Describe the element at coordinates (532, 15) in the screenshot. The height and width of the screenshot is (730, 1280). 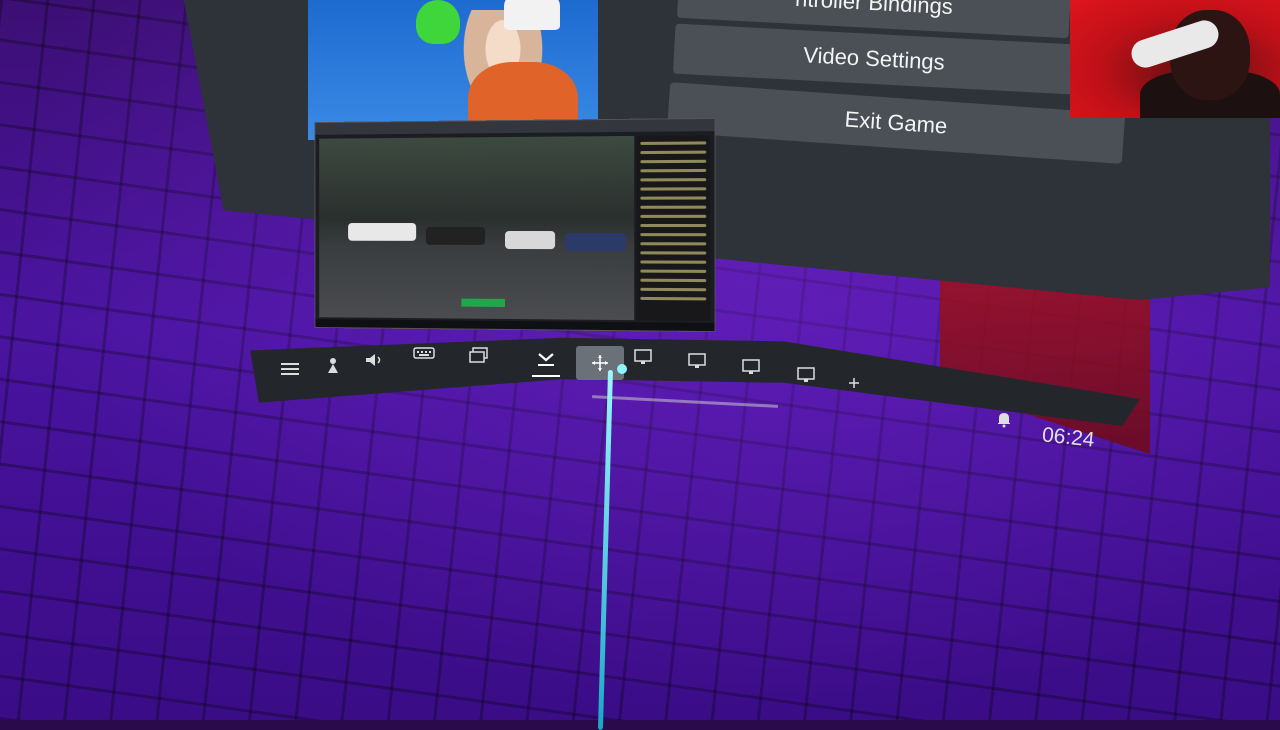
I see `vtuber-hat` at that location.